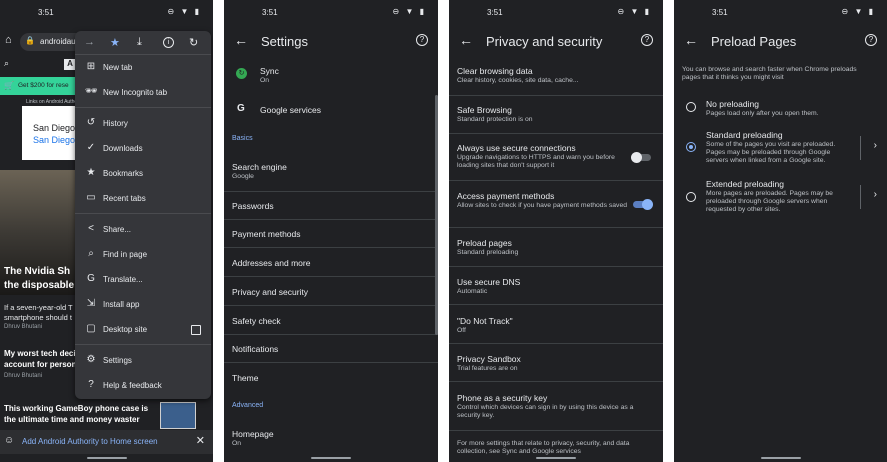 This screenshot has height=462, width=887. I want to click on radio-standard-preloading, so click(691, 147).